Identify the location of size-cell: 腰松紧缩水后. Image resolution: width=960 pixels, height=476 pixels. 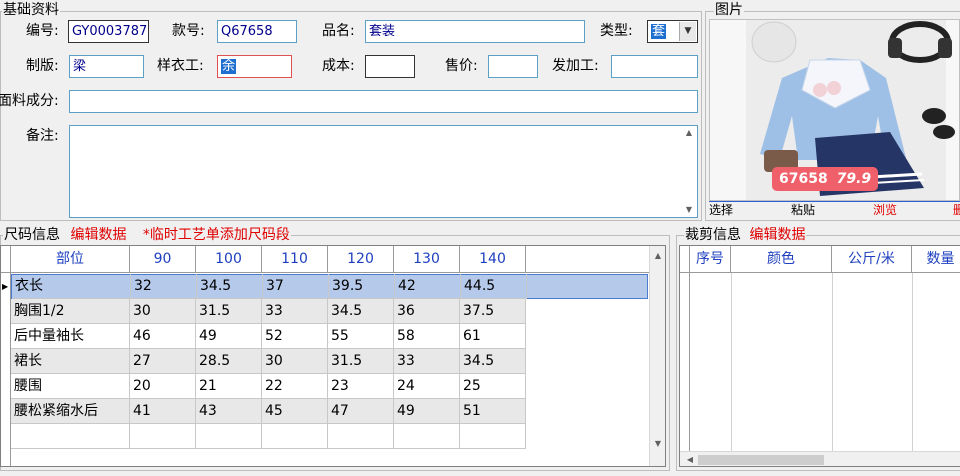
(70, 411).